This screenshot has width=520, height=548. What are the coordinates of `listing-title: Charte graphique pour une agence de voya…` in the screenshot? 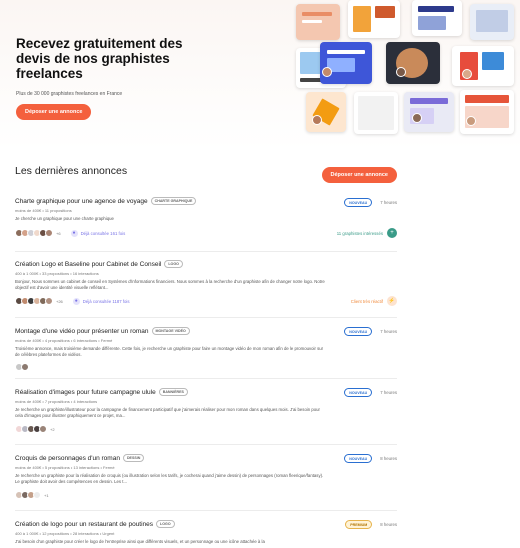 It's located at (81, 201).